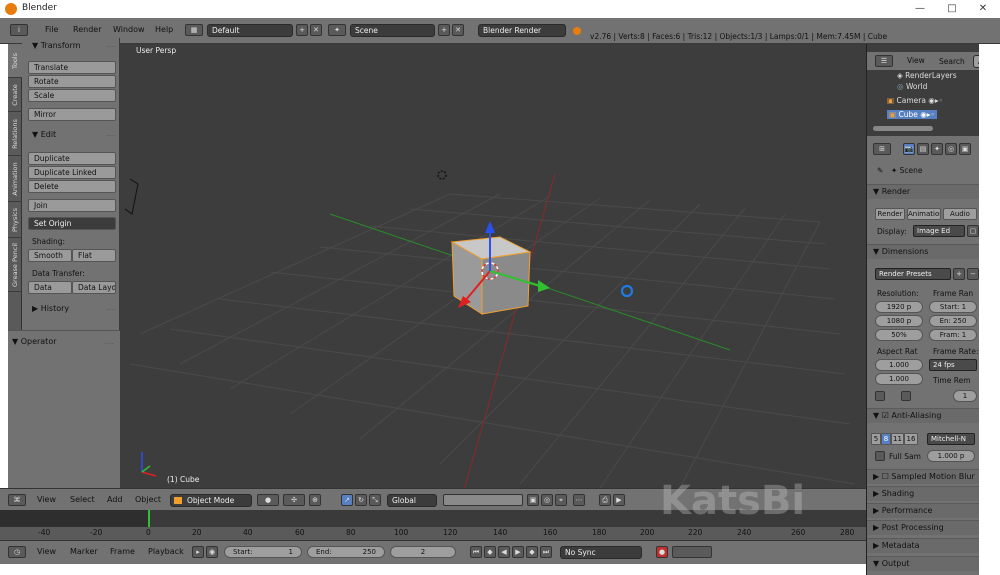 The height and width of the screenshot is (575, 1000). What do you see at coordinates (906, 396) in the screenshot?
I see `crop-checkbox` at bounding box center [906, 396].